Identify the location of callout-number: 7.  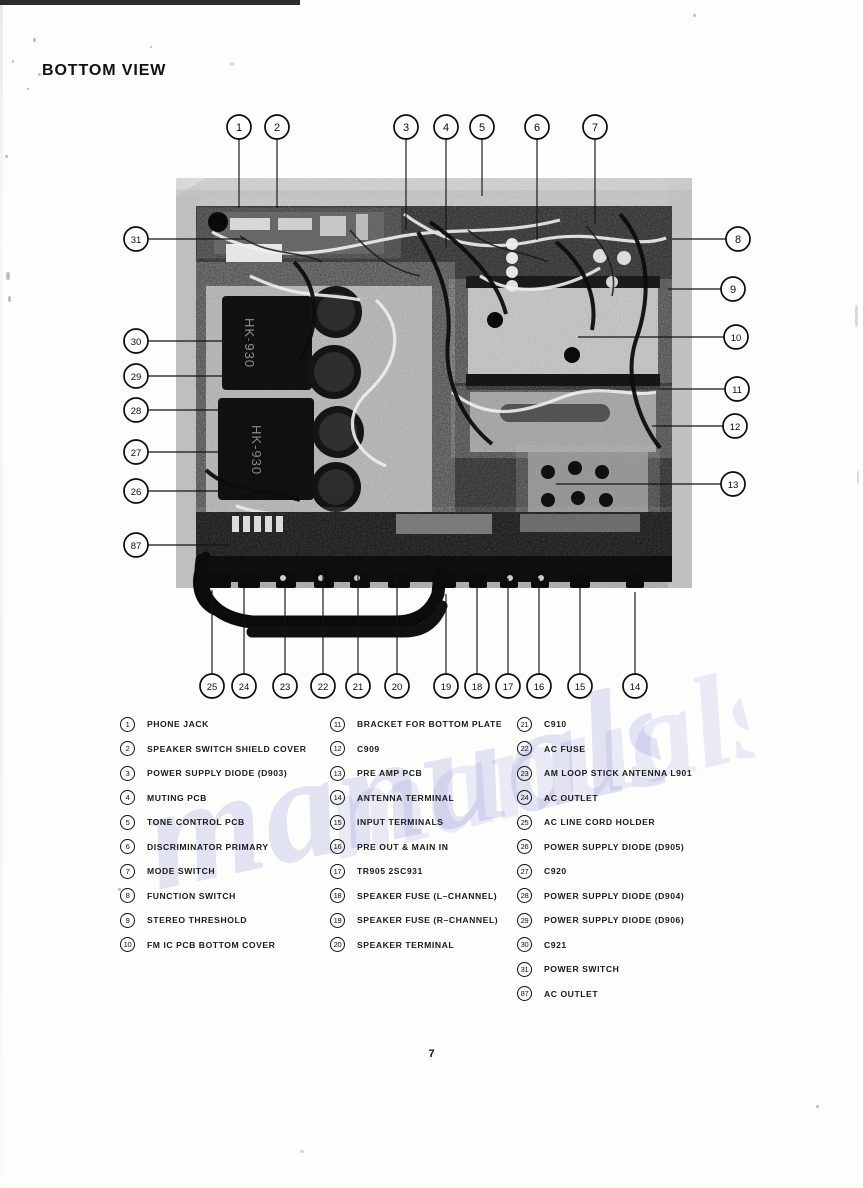
(595, 128).